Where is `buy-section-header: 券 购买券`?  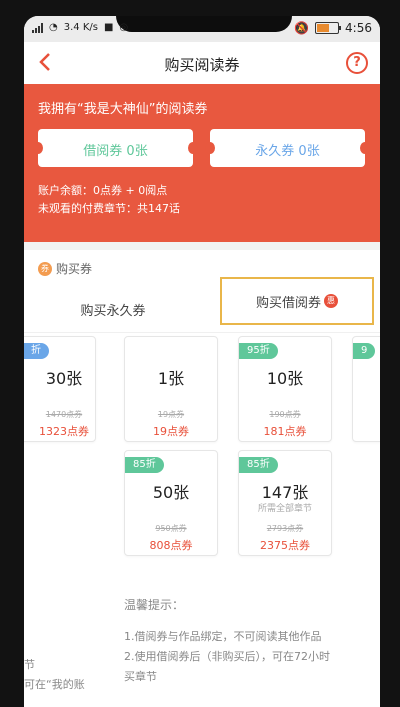
buy-section-header: 券 购买券 is located at coordinates (65, 268).